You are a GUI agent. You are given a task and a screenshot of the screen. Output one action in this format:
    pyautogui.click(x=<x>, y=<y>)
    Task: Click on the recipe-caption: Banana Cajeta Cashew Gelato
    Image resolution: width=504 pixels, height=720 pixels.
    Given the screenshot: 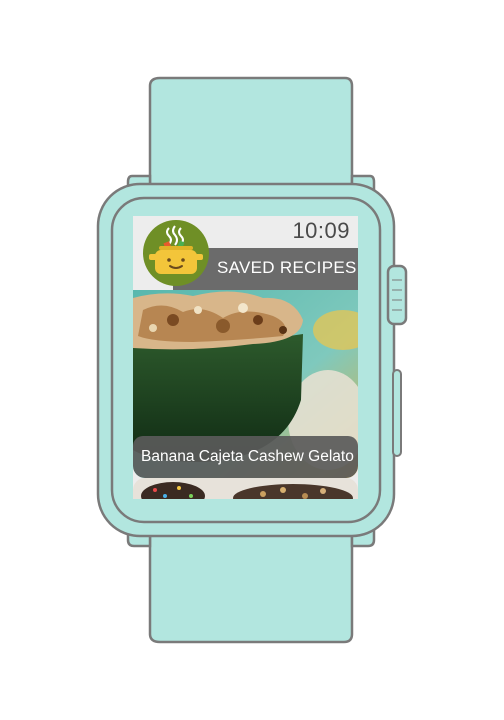 What is the action you would take?
    pyautogui.click(x=245, y=457)
    